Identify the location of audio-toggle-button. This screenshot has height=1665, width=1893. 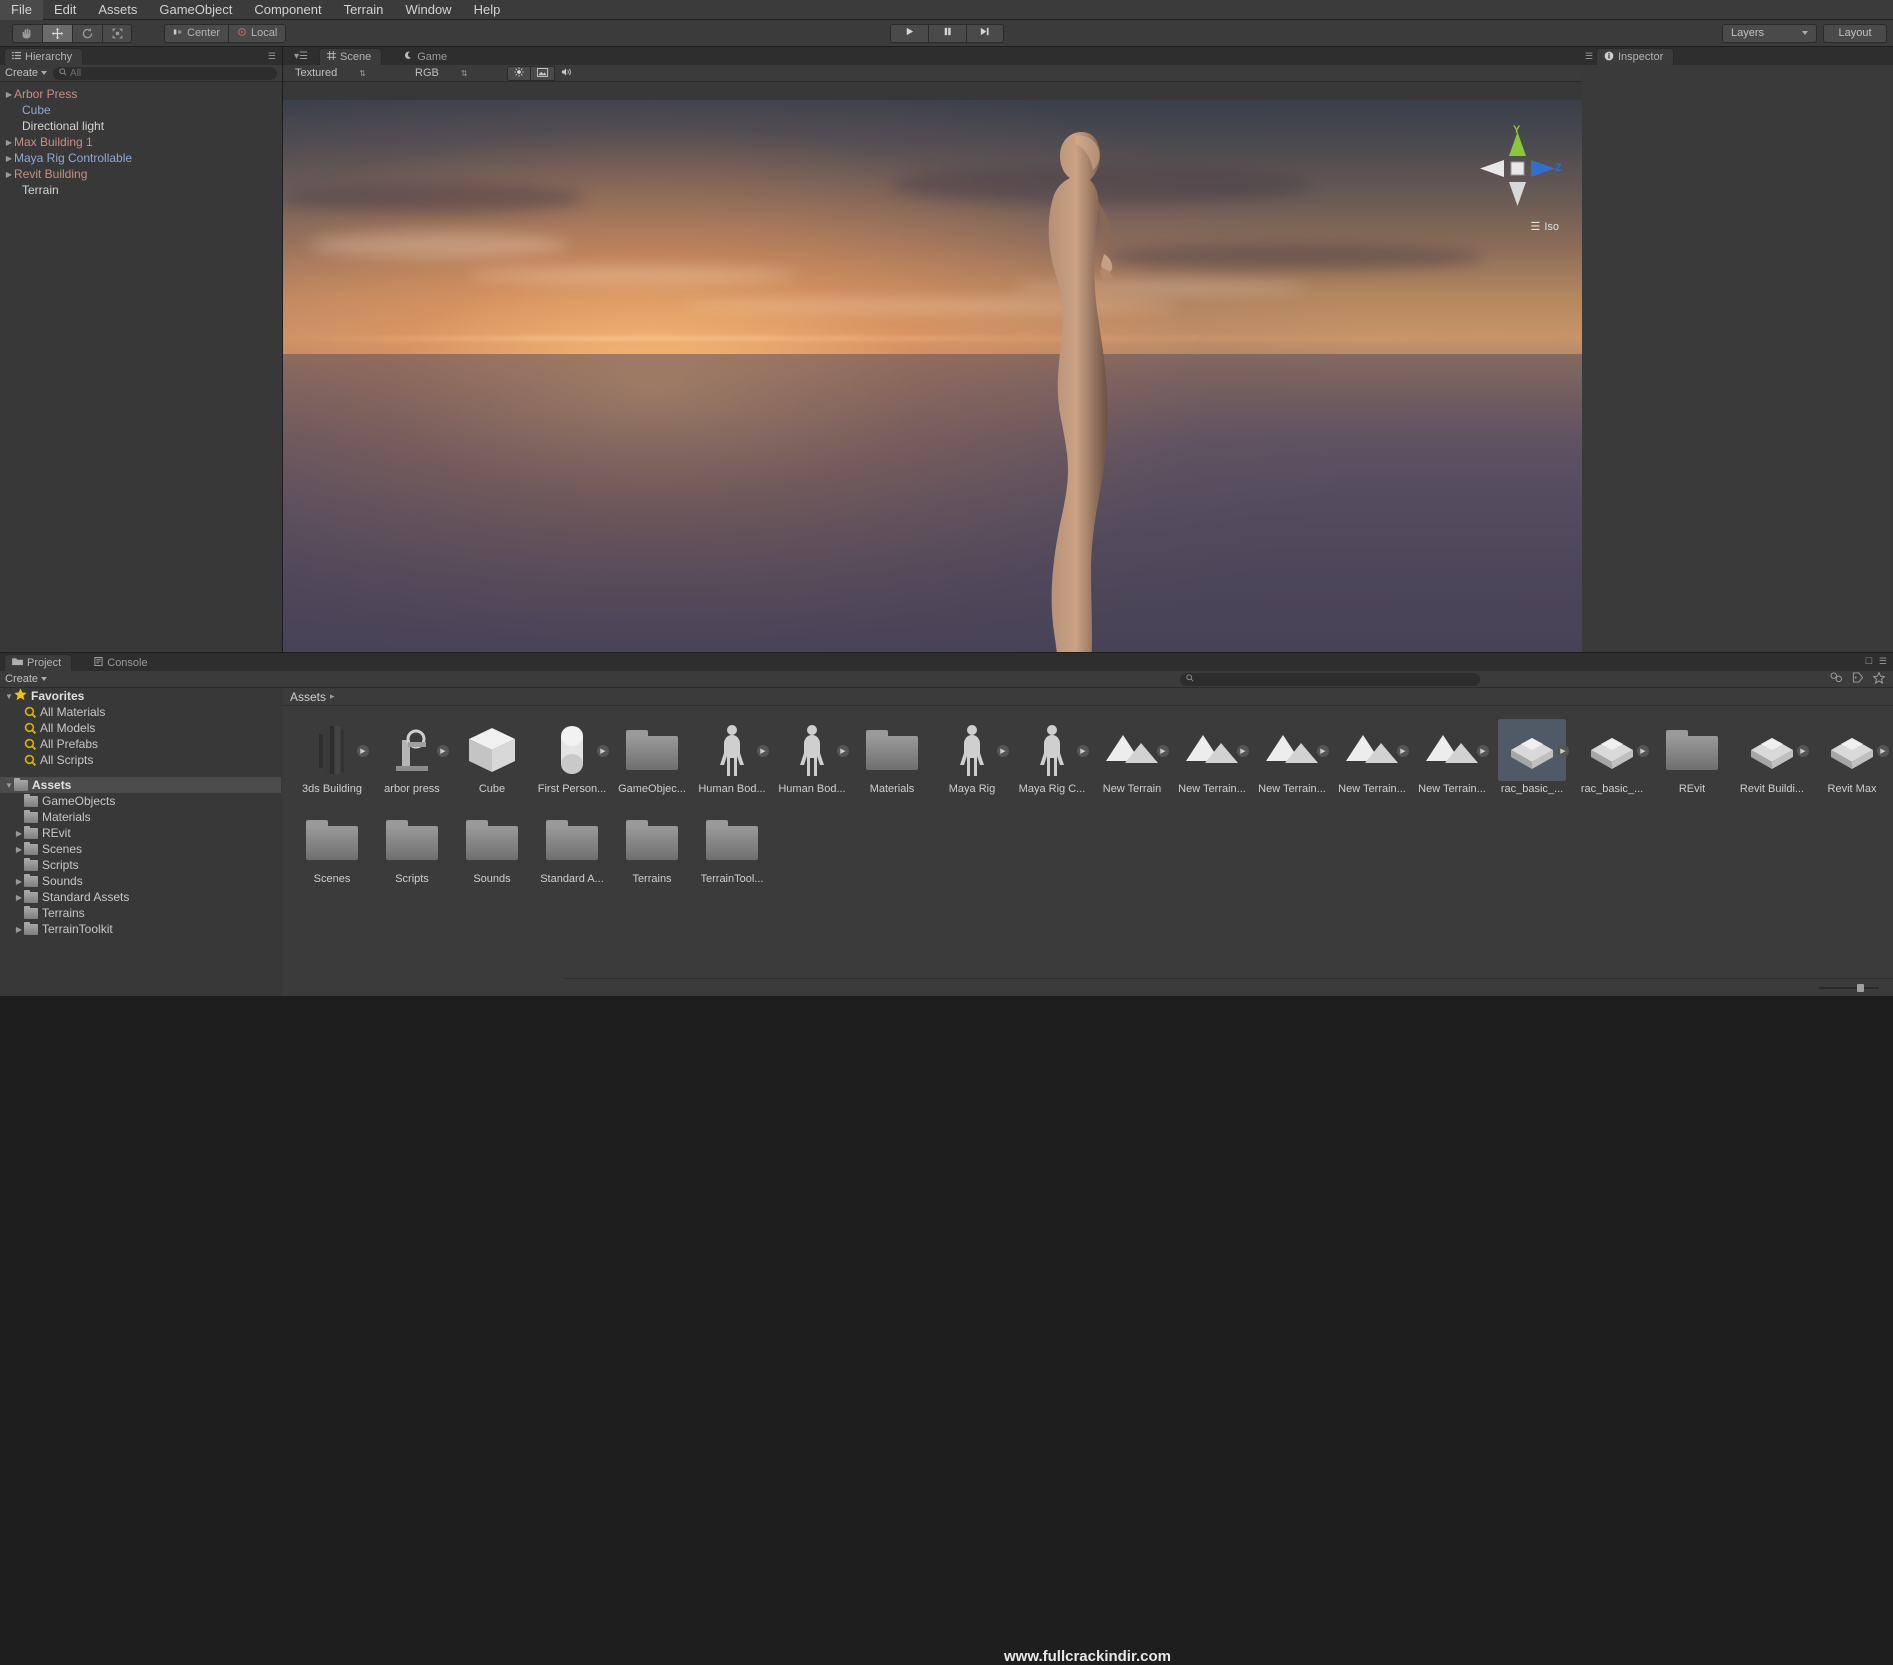
(543, 73).